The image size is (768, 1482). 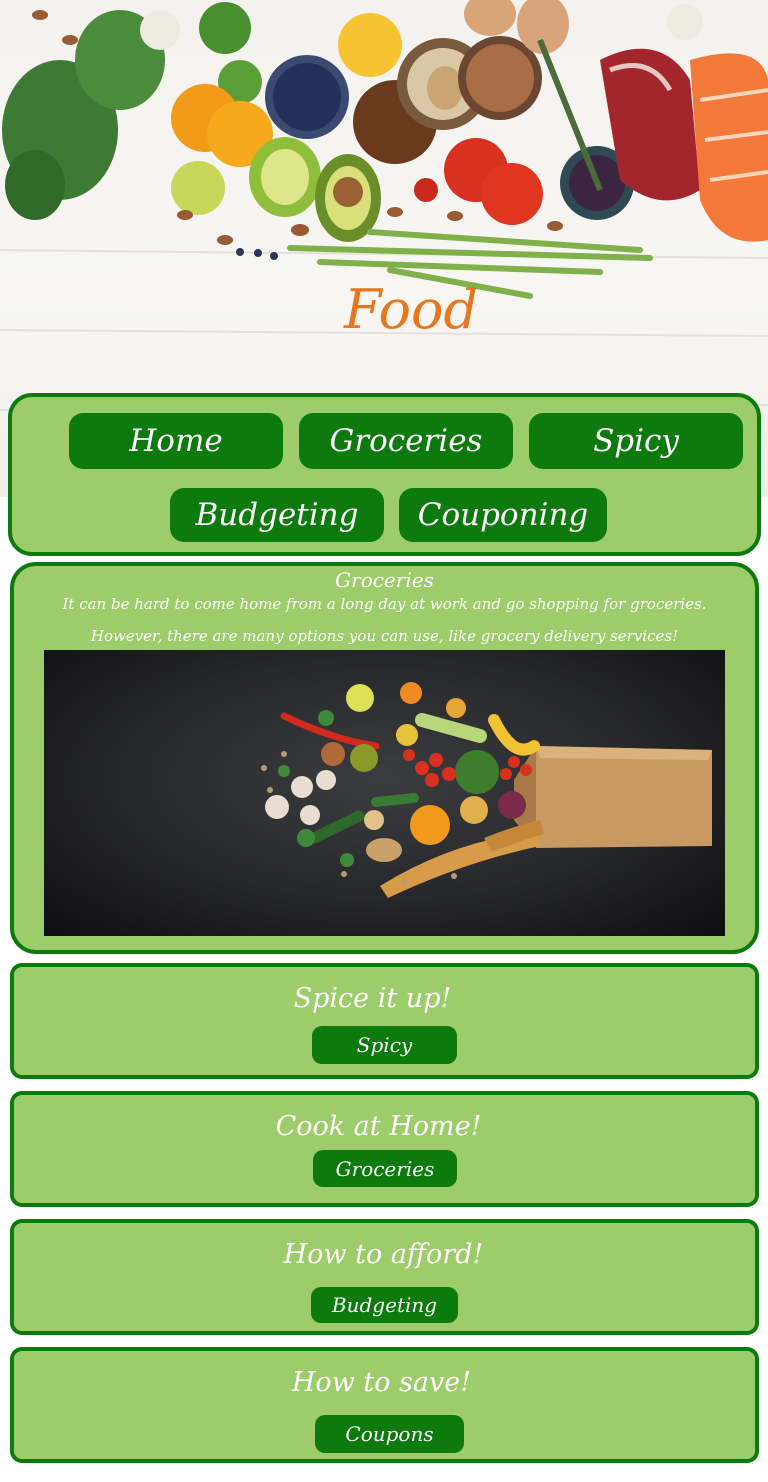 What do you see at coordinates (383, 1254) in the screenshot?
I see `card-title-afford: How to afford!` at bounding box center [383, 1254].